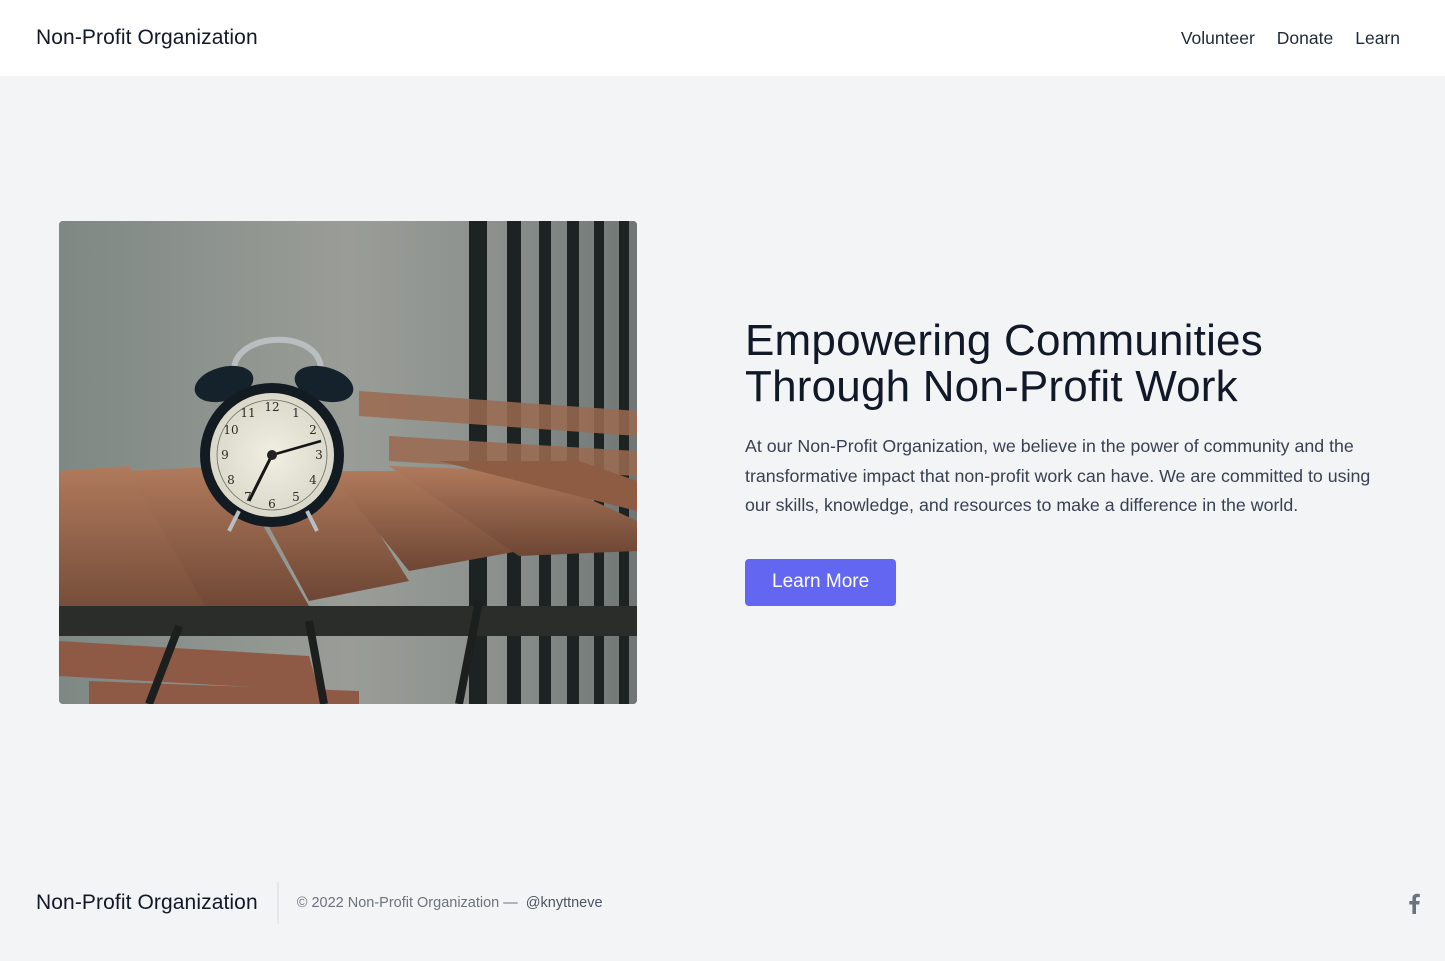 The width and height of the screenshot is (1445, 961). Describe the element at coordinates (296, 413) in the screenshot. I see `svg-text: 1` at that location.